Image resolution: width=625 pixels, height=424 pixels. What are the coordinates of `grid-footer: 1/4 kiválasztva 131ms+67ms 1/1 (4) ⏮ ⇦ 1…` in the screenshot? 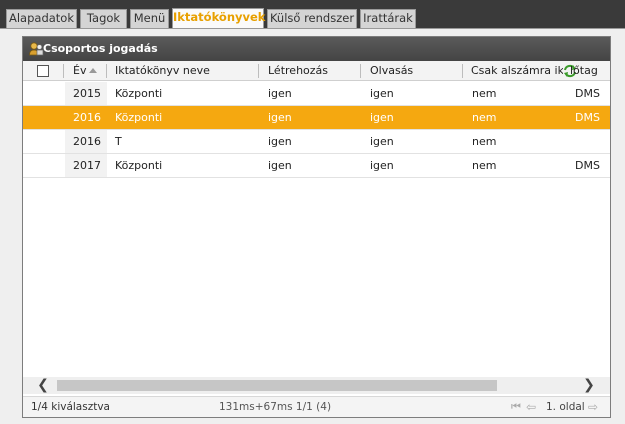 It's located at (316, 406).